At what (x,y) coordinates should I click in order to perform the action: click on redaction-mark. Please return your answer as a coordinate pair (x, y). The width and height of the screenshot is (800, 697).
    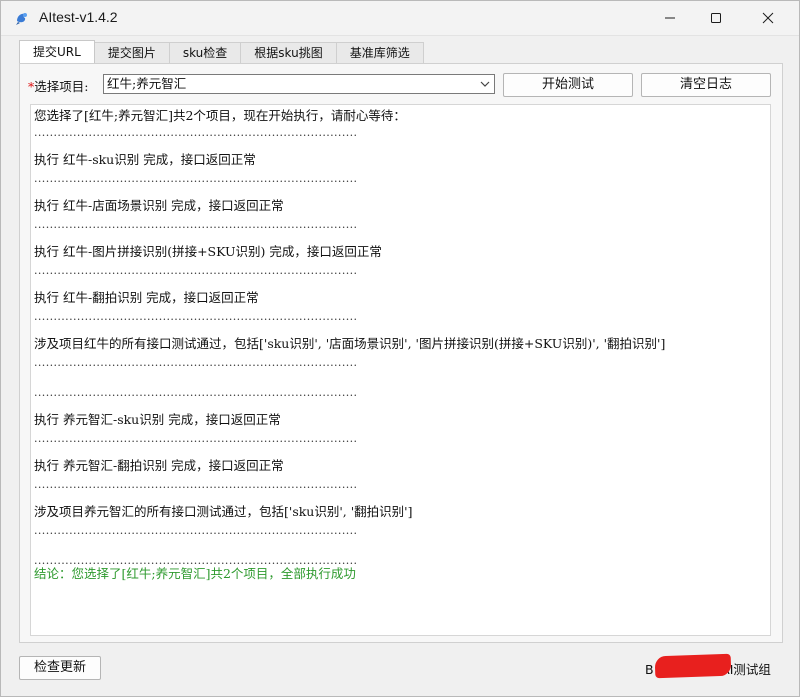
    Looking at the image, I should click on (693, 666).